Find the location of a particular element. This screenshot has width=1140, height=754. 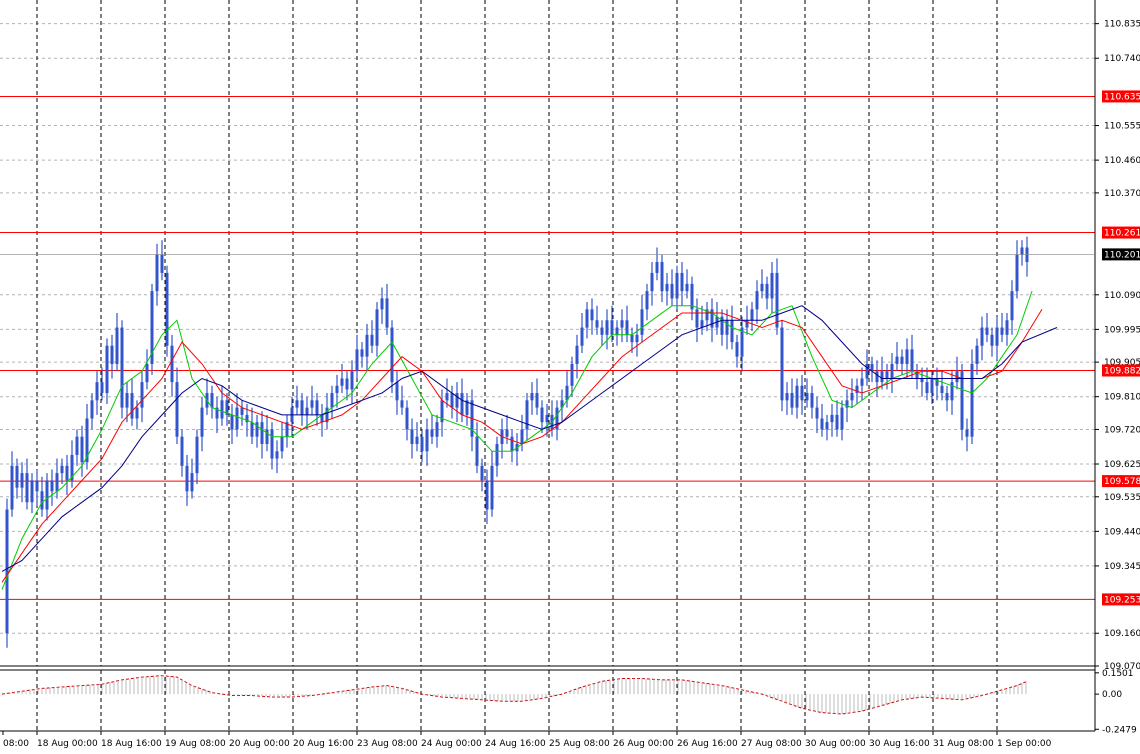

price-tick-label: 110.460 is located at coordinates (1122, 161).